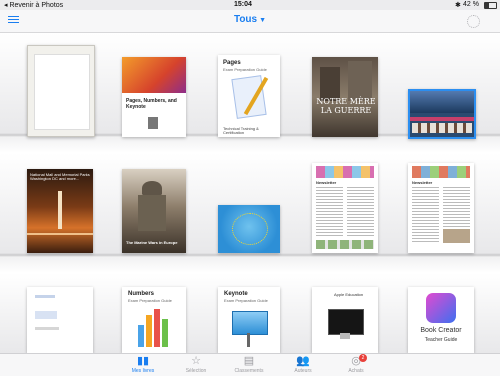  Describe the element at coordinates (154, 97) in the screenshot. I see `book-cover-pages-numbers-keynote: Pages, Numbers, and Keynote` at that location.